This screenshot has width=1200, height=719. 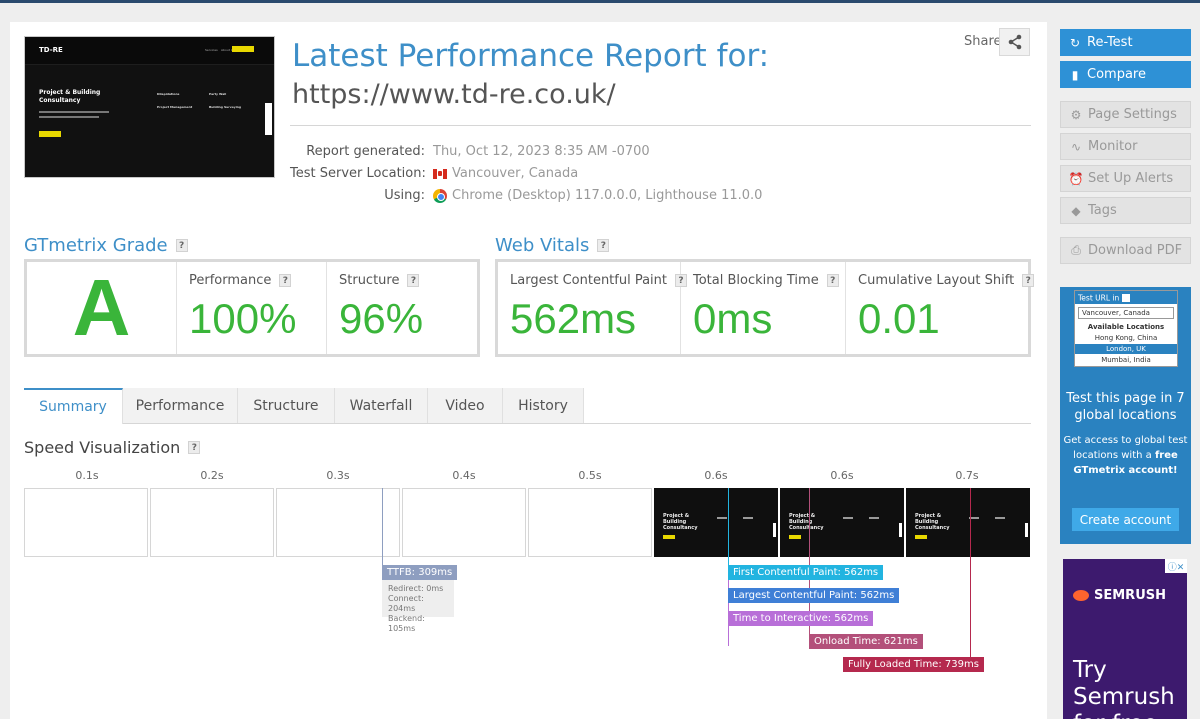 I want to click on lcp-metric: Largest Contentful Paint ? 562ms, so click(x=593, y=308).